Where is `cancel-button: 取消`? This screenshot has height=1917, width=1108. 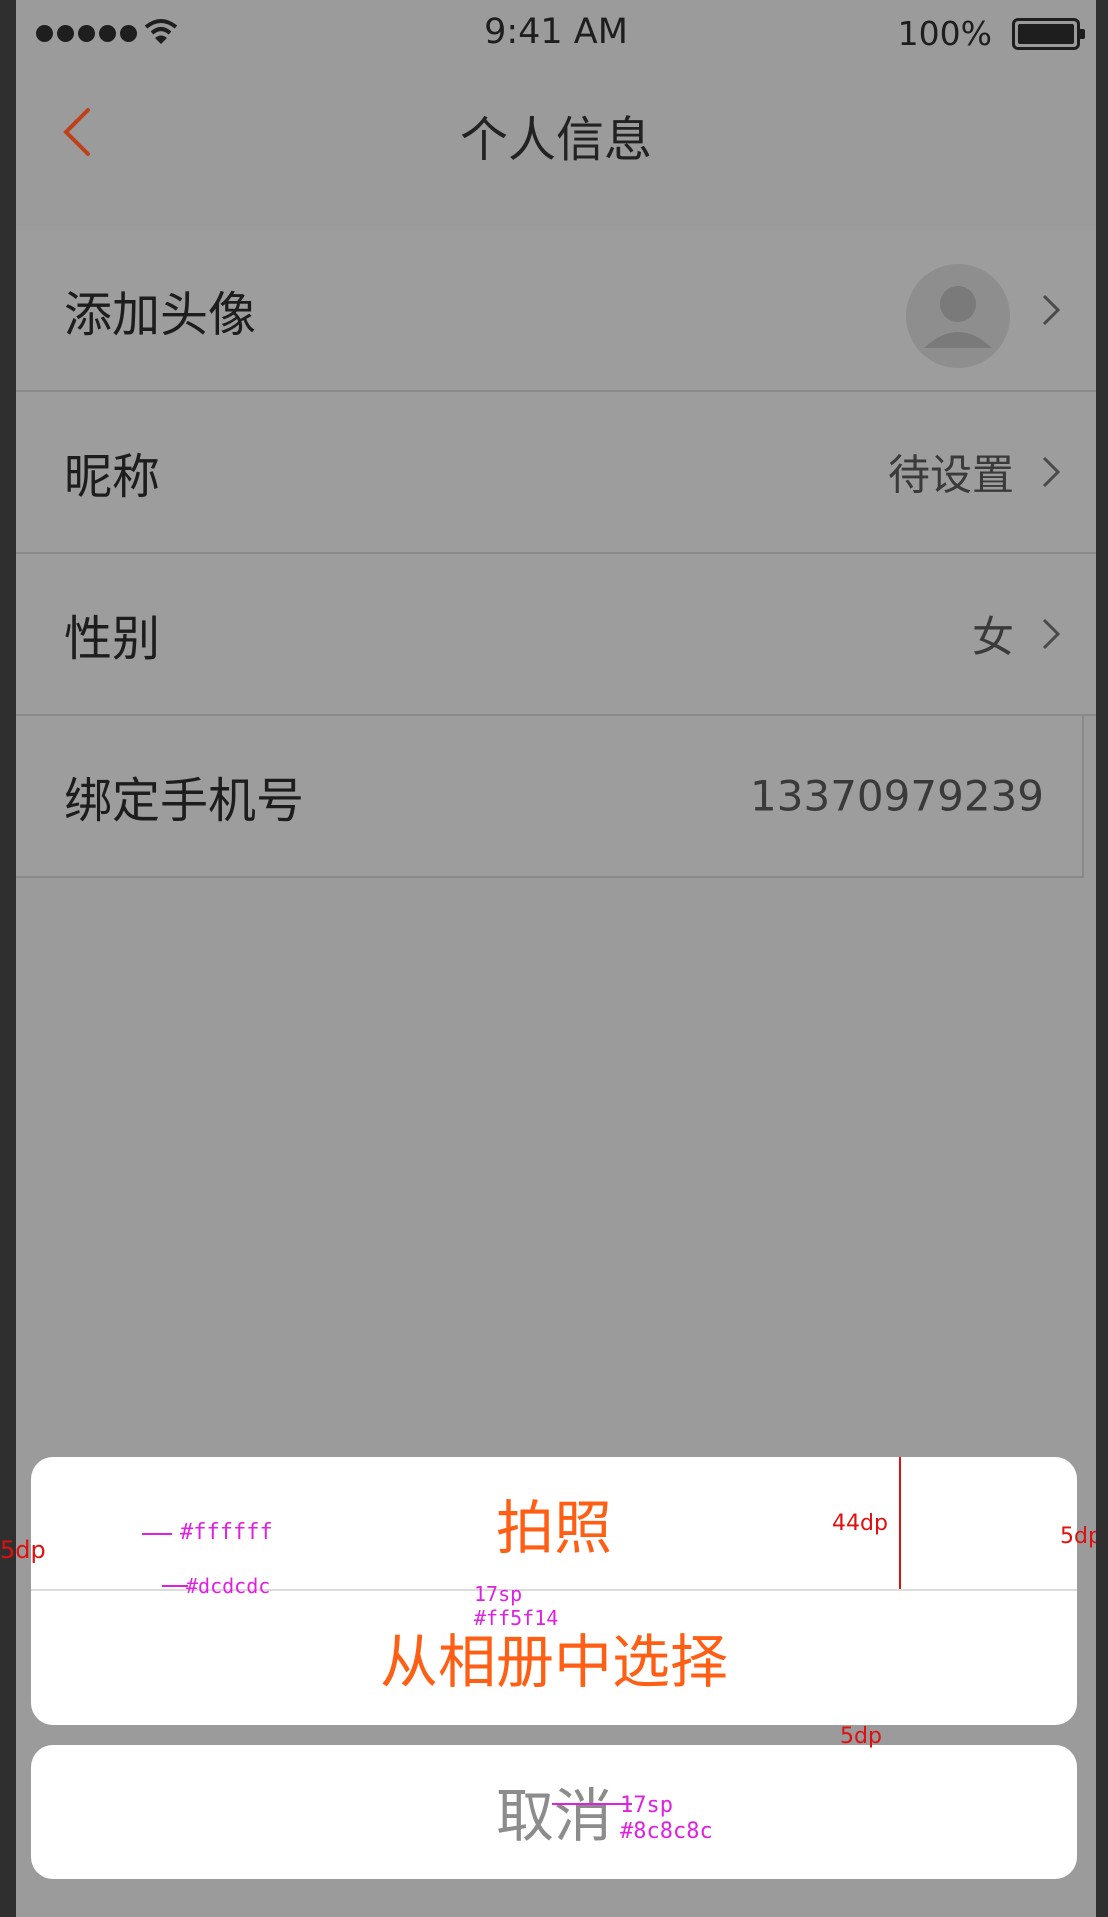 cancel-button: 取消 is located at coordinates (554, 1811).